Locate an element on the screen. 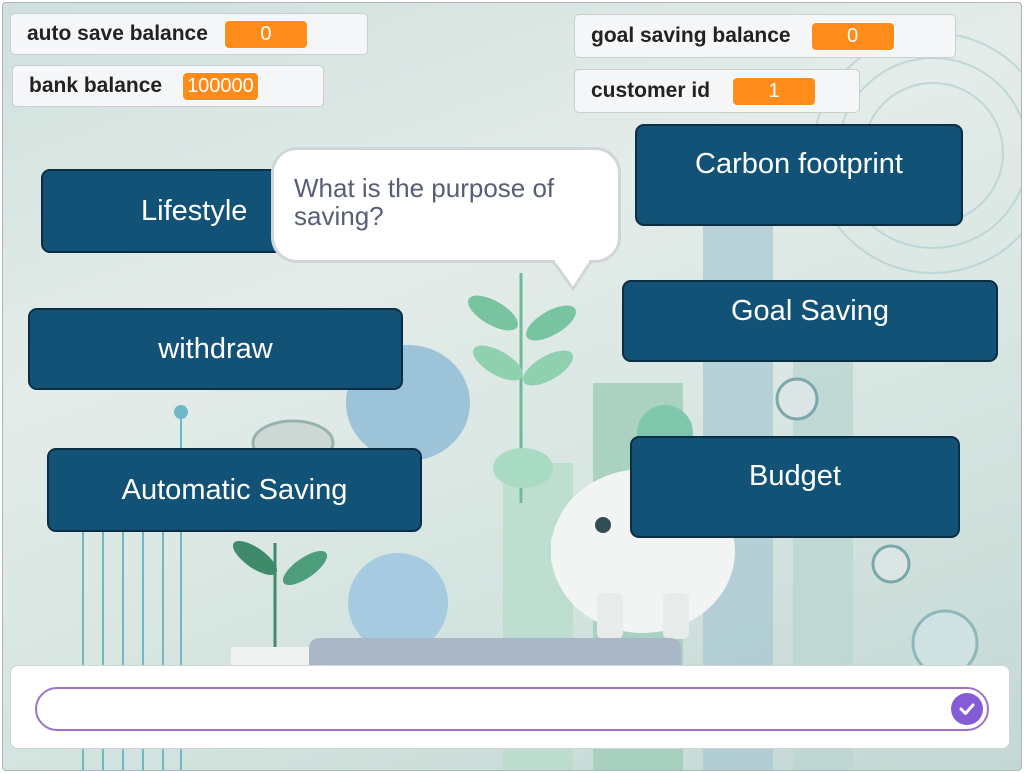 The height and width of the screenshot is (773, 1024). goal-saving-button: Goal Saving is located at coordinates (810, 321).